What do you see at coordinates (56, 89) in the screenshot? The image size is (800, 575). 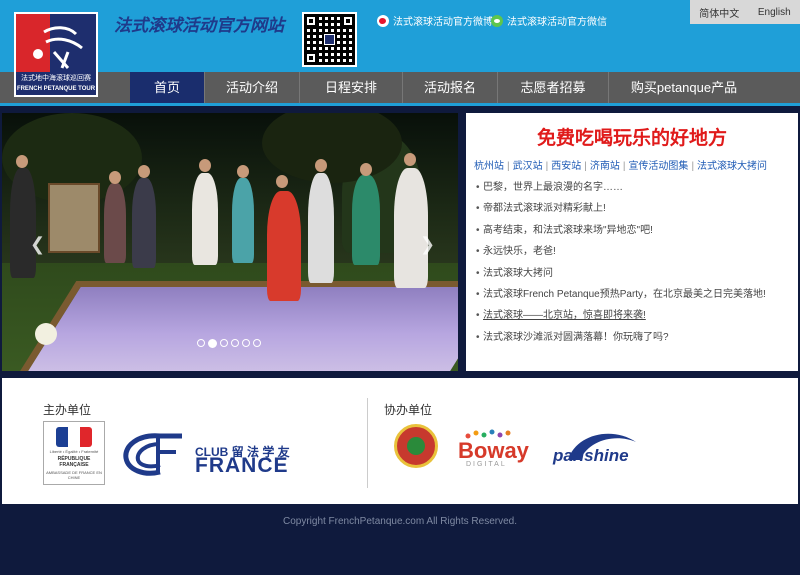 I see `logo-text-en: FRENCH PETANQUE TOUR` at bounding box center [56, 89].